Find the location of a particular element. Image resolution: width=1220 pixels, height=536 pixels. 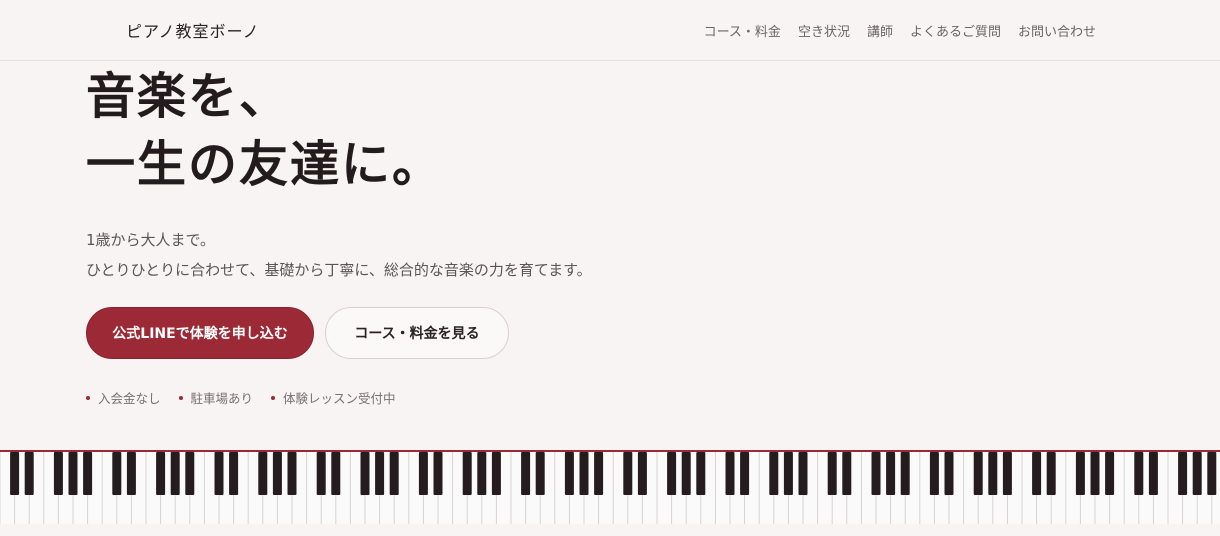

nav-item-instructor: 講師 is located at coordinates (880, 30).